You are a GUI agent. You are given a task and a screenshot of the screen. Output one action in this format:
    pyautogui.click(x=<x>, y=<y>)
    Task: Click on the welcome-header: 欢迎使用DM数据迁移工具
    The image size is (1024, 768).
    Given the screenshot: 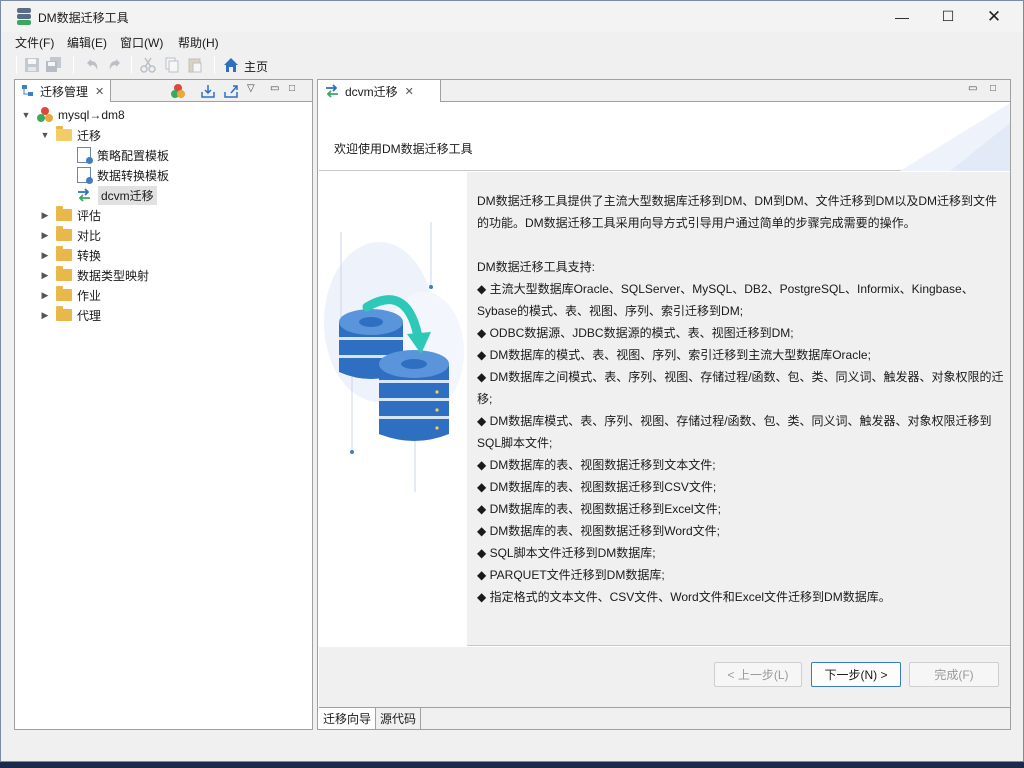 What is the action you would take?
    pyautogui.click(x=664, y=137)
    